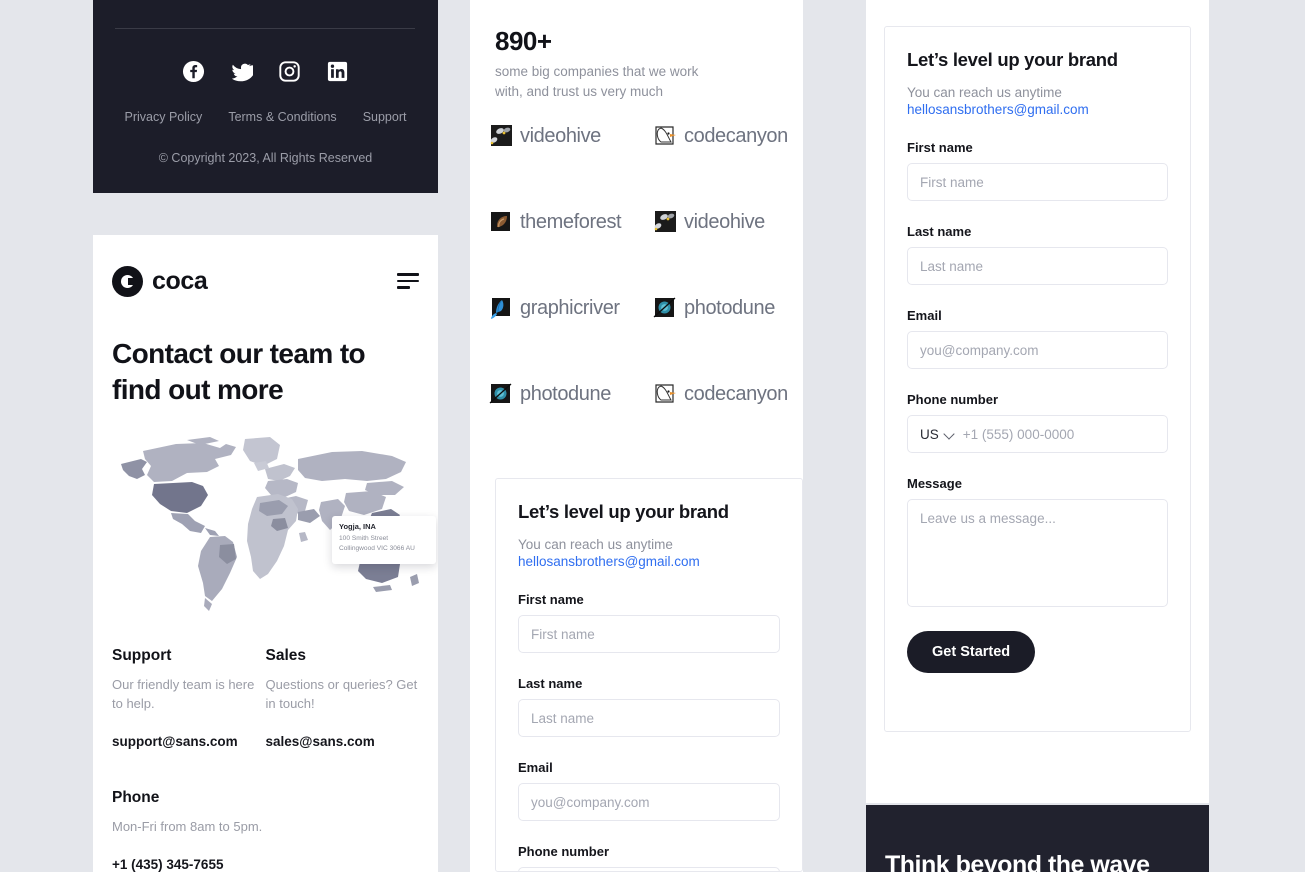  I want to click on cta-heading: Think beyond the wave, so click(1017, 861).